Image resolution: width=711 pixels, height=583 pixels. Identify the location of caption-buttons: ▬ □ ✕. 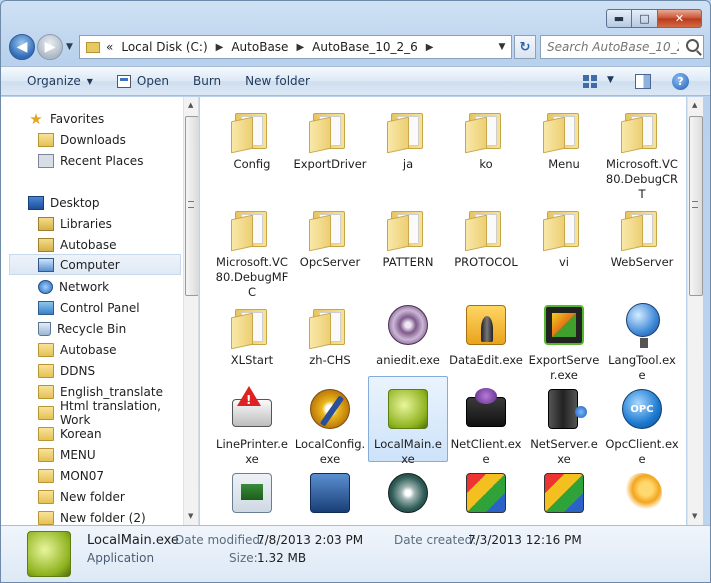
(654, 18).